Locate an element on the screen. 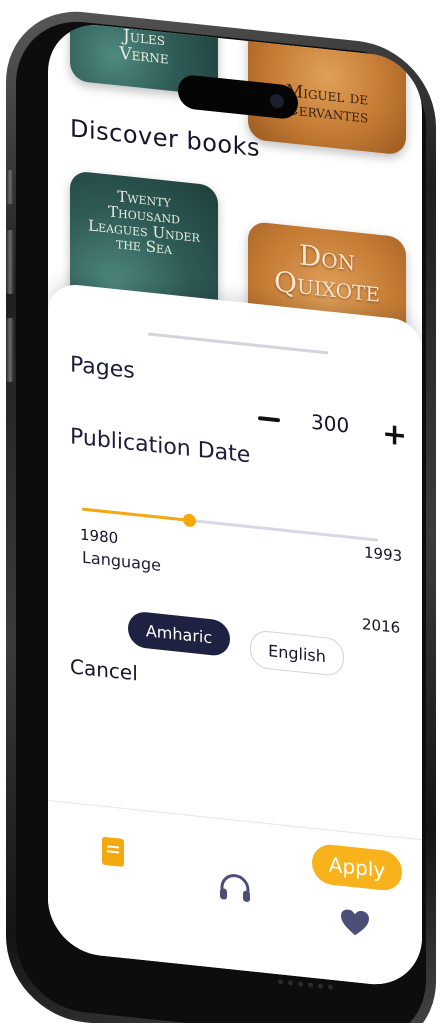 The width and height of the screenshot is (441, 1023). language-chip-amharic: Amharic is located at coordinates (179, 634).